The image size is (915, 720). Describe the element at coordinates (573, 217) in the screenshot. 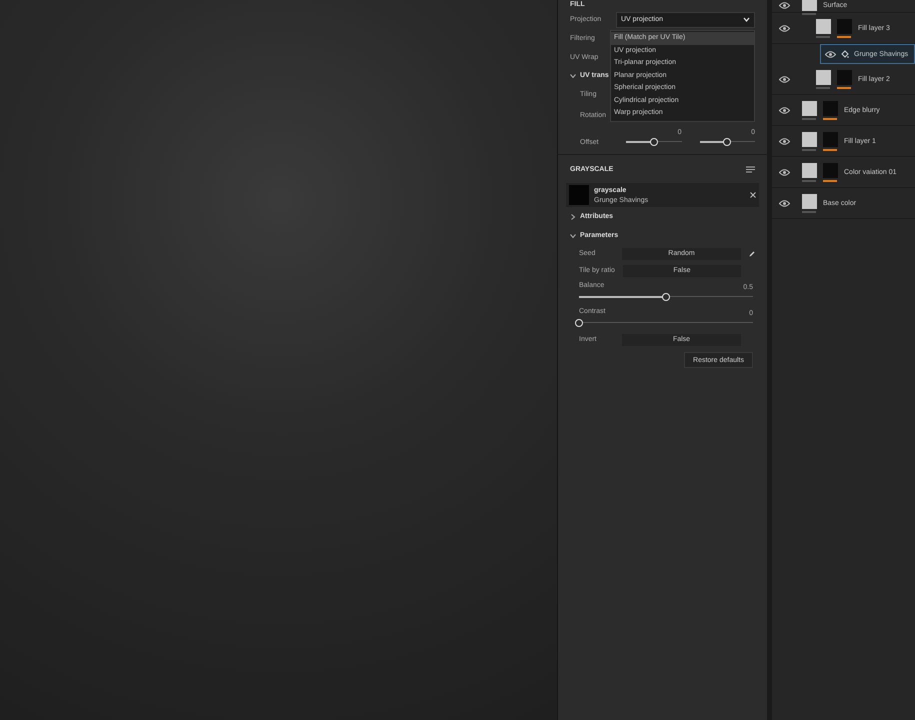

I see `chevron-right-icon` at that location.